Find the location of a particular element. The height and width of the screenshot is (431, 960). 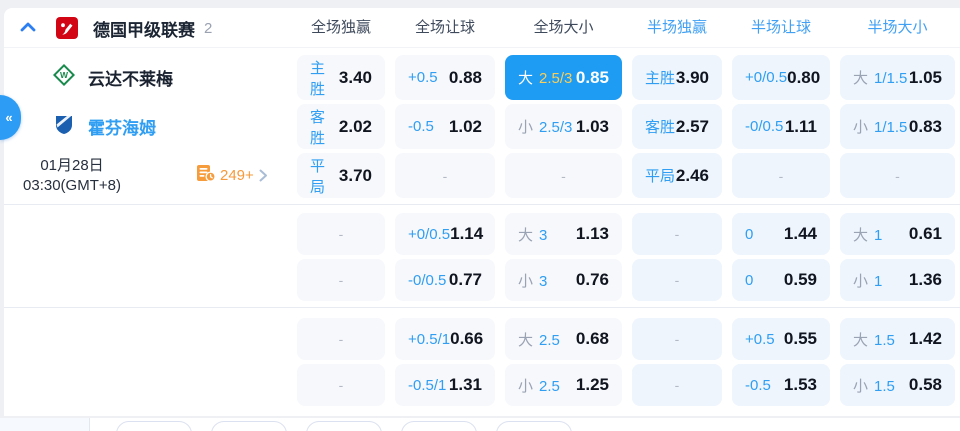

odds-cell-ht-handicap-away: -0/0.5 1.11 is located at coordinates (781, 126).